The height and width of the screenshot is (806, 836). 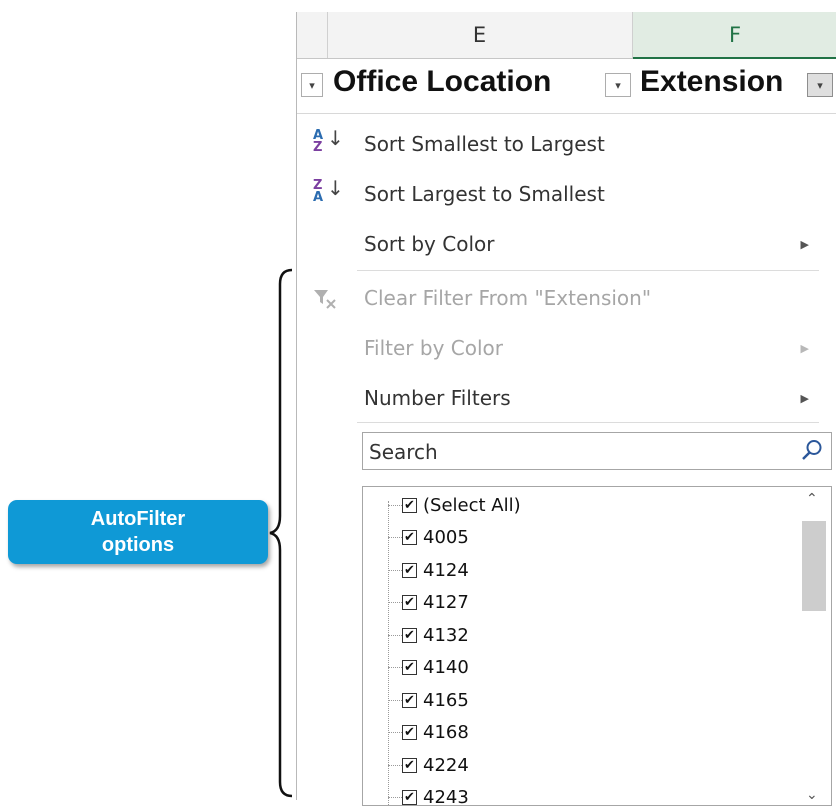 I want to click on filter-value-label: 4005, so click(x=446, y=537).